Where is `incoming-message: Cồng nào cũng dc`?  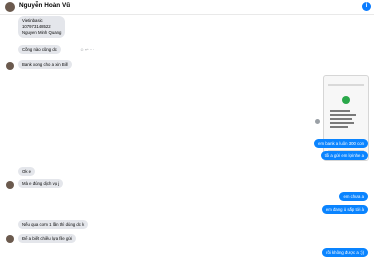
incoming-message: Cồng nào cũng dc is located at coordinates (39, 50).